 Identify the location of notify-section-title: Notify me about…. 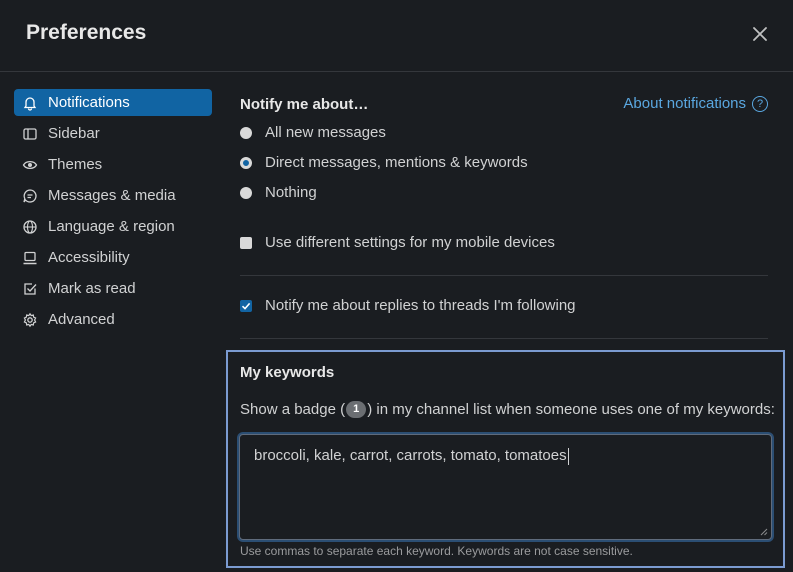
(304, 104).